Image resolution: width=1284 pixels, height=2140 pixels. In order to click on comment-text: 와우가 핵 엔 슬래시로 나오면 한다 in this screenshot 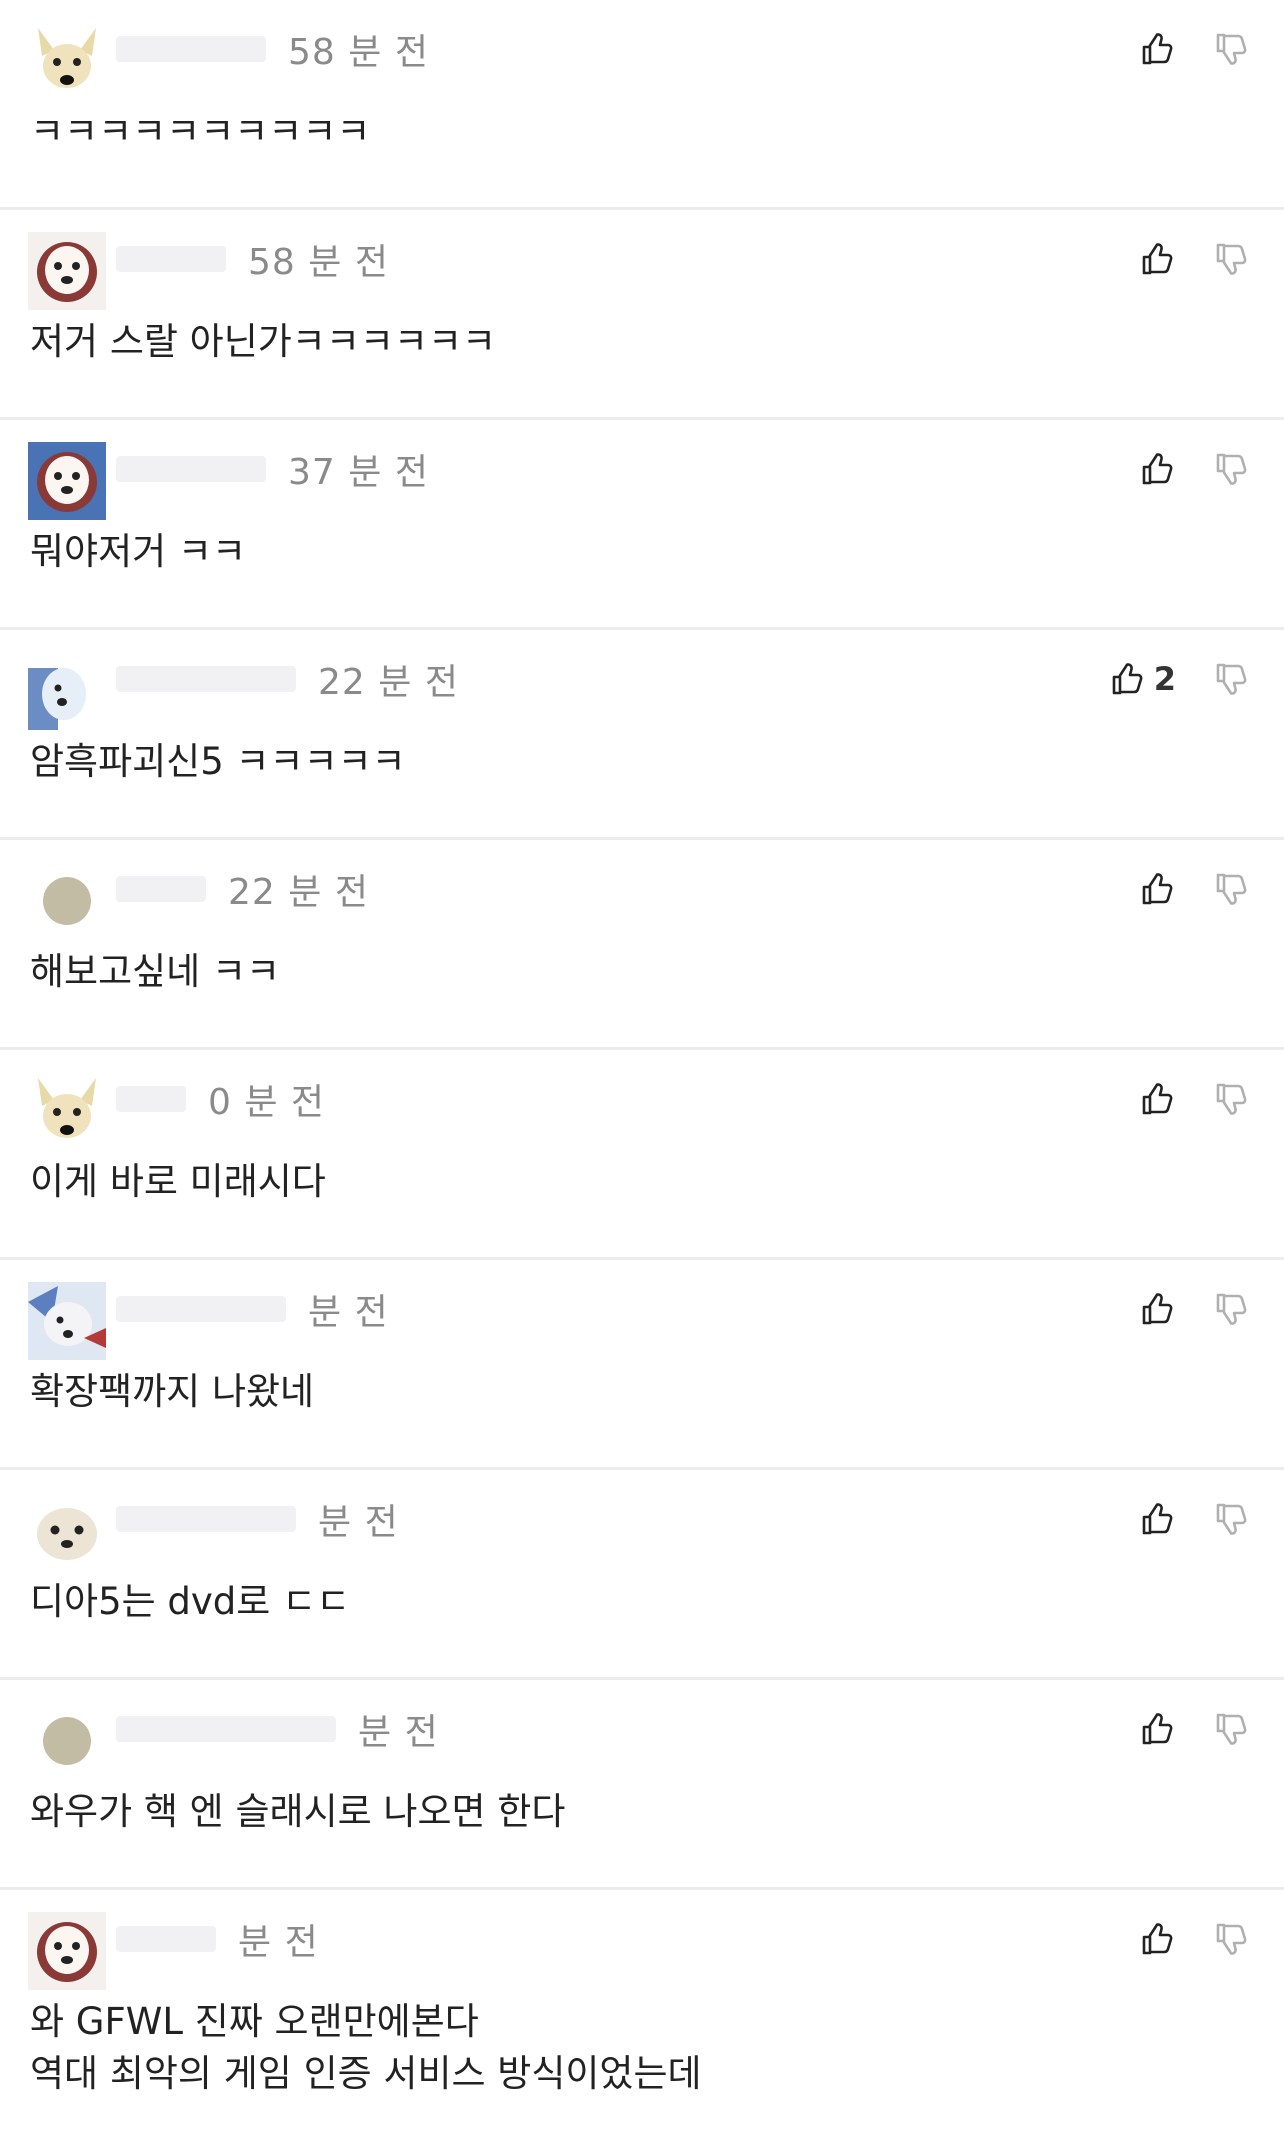, I will do `click(298, 1811)`.